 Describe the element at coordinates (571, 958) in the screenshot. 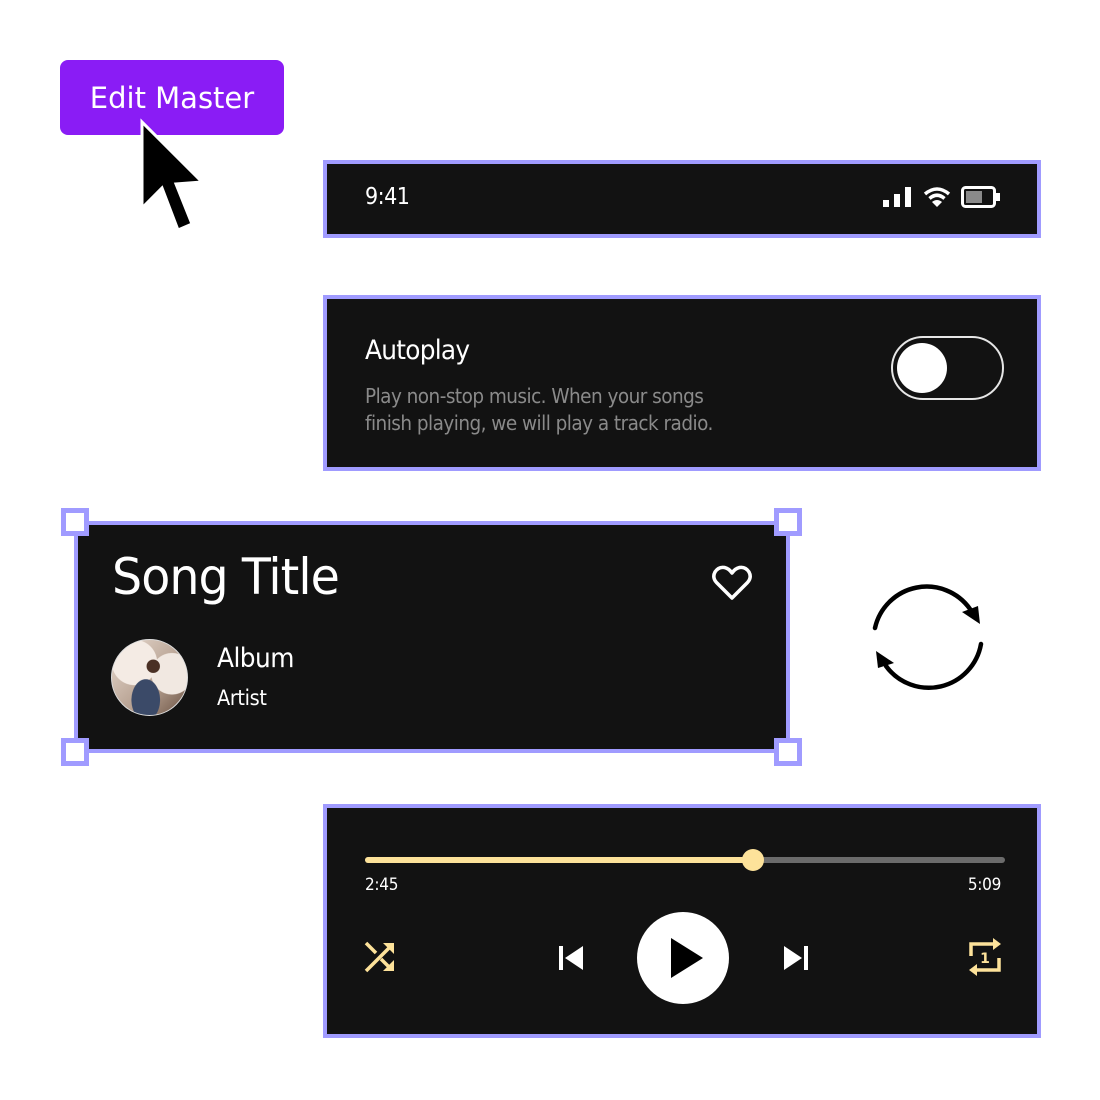

I see `previous-icon` at that location.